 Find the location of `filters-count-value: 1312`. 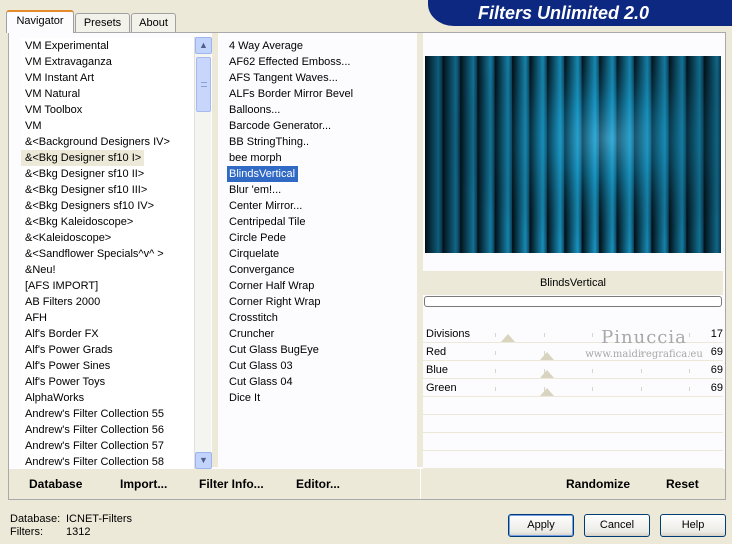

filters-count-value: 1312 is located at coordinates (78, 532).